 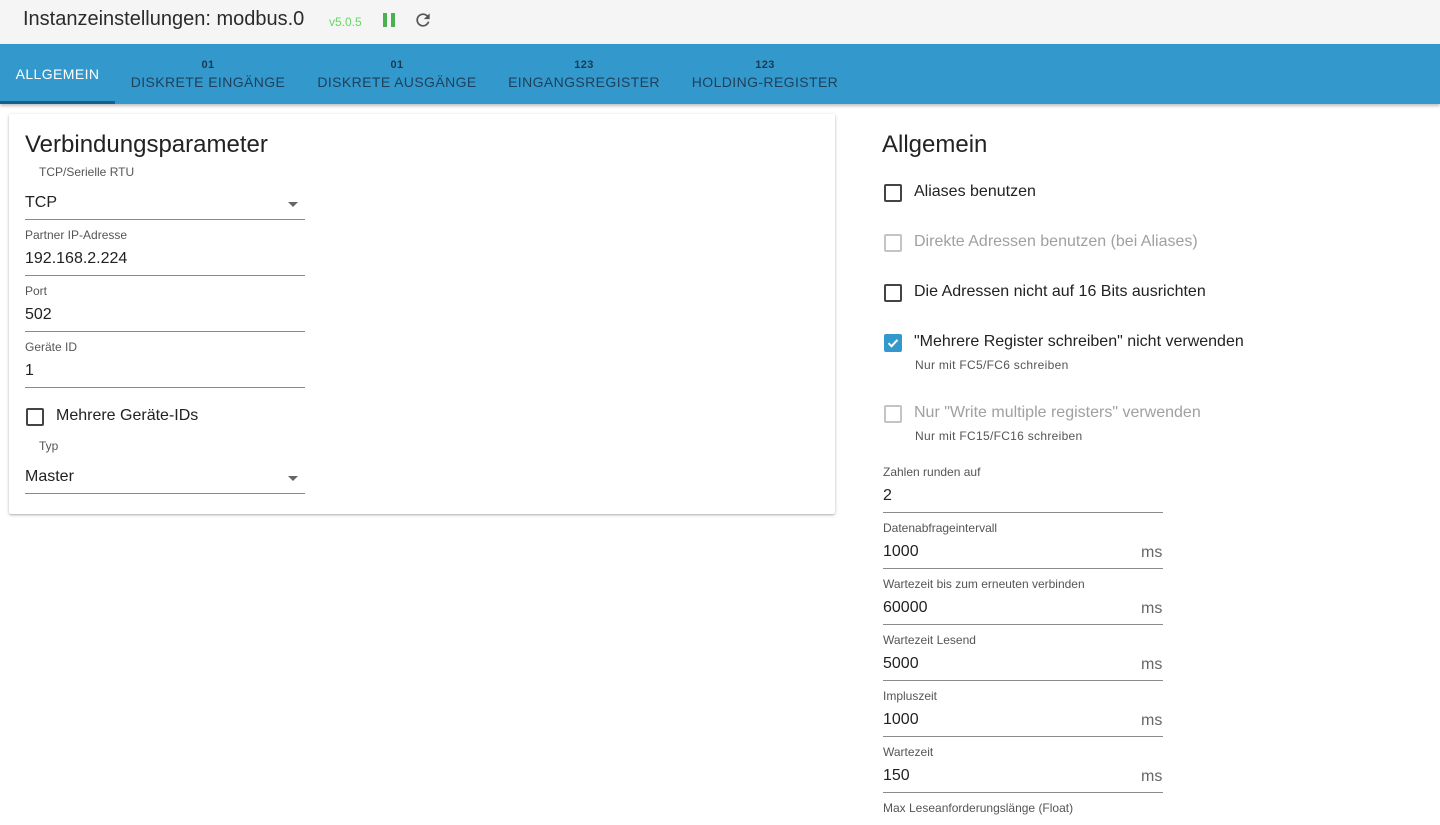 What do you see at coordinates (910, 696) in the screenshot?
I see `pulse-time-label: Impluszeit` at bounding box center [910, 696].